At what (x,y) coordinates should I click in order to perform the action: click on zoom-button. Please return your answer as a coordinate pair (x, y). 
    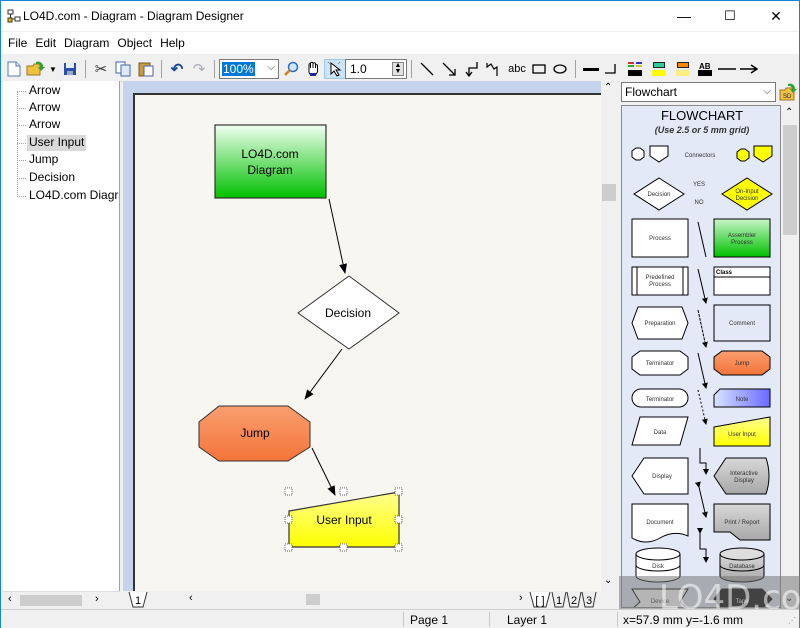
    Looking at the image, I should click on (291, 69).